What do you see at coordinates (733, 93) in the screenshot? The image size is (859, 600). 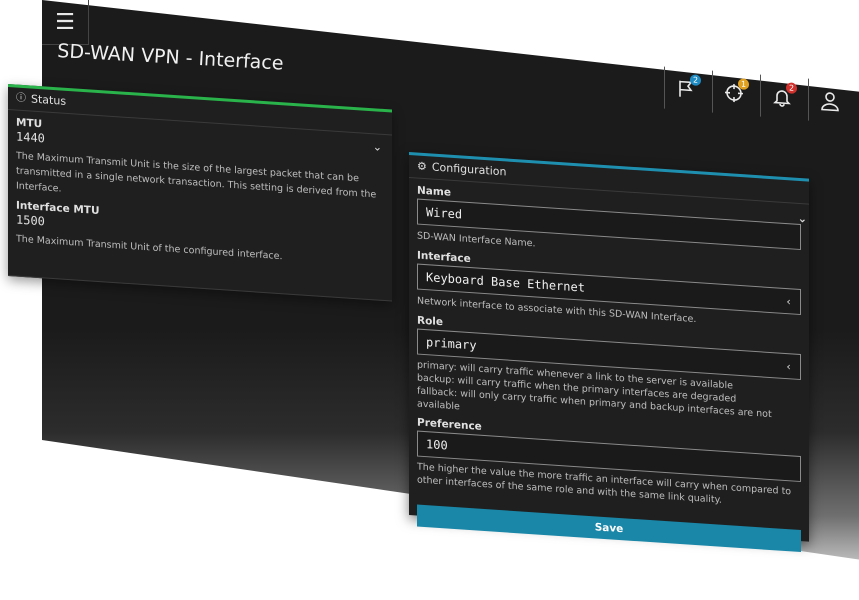 I see `target-button: 1` at bounding box center [733, 93].